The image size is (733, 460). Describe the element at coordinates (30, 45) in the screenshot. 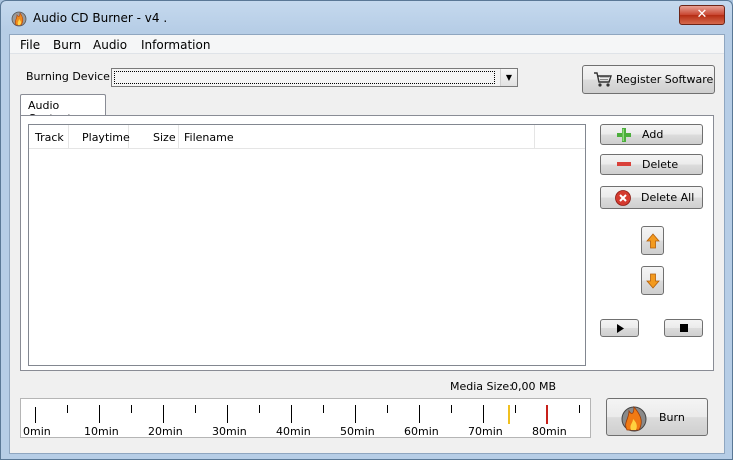

I see `menu-file: File` at that location.